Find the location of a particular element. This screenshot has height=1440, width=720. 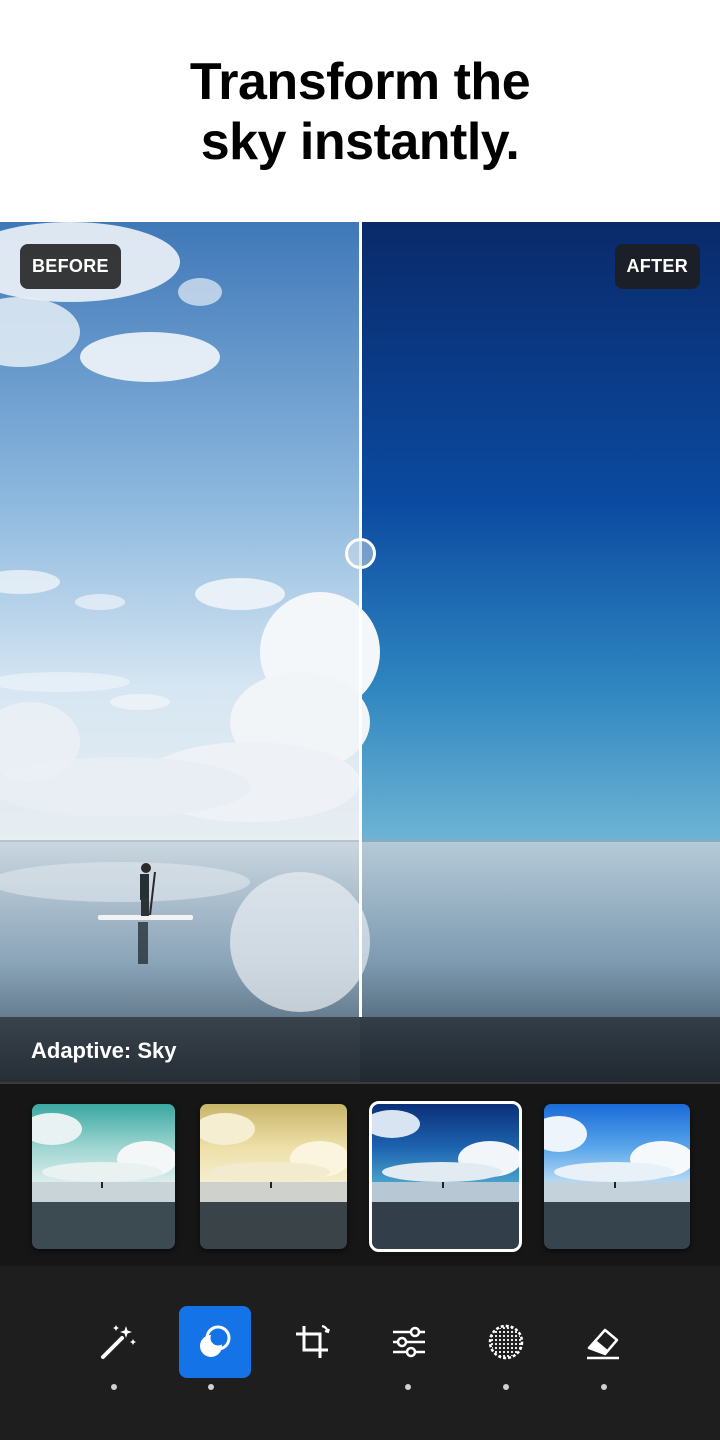

adaptive-preset-title: Adaptive: Sky is located at coordinates (104, 1050).